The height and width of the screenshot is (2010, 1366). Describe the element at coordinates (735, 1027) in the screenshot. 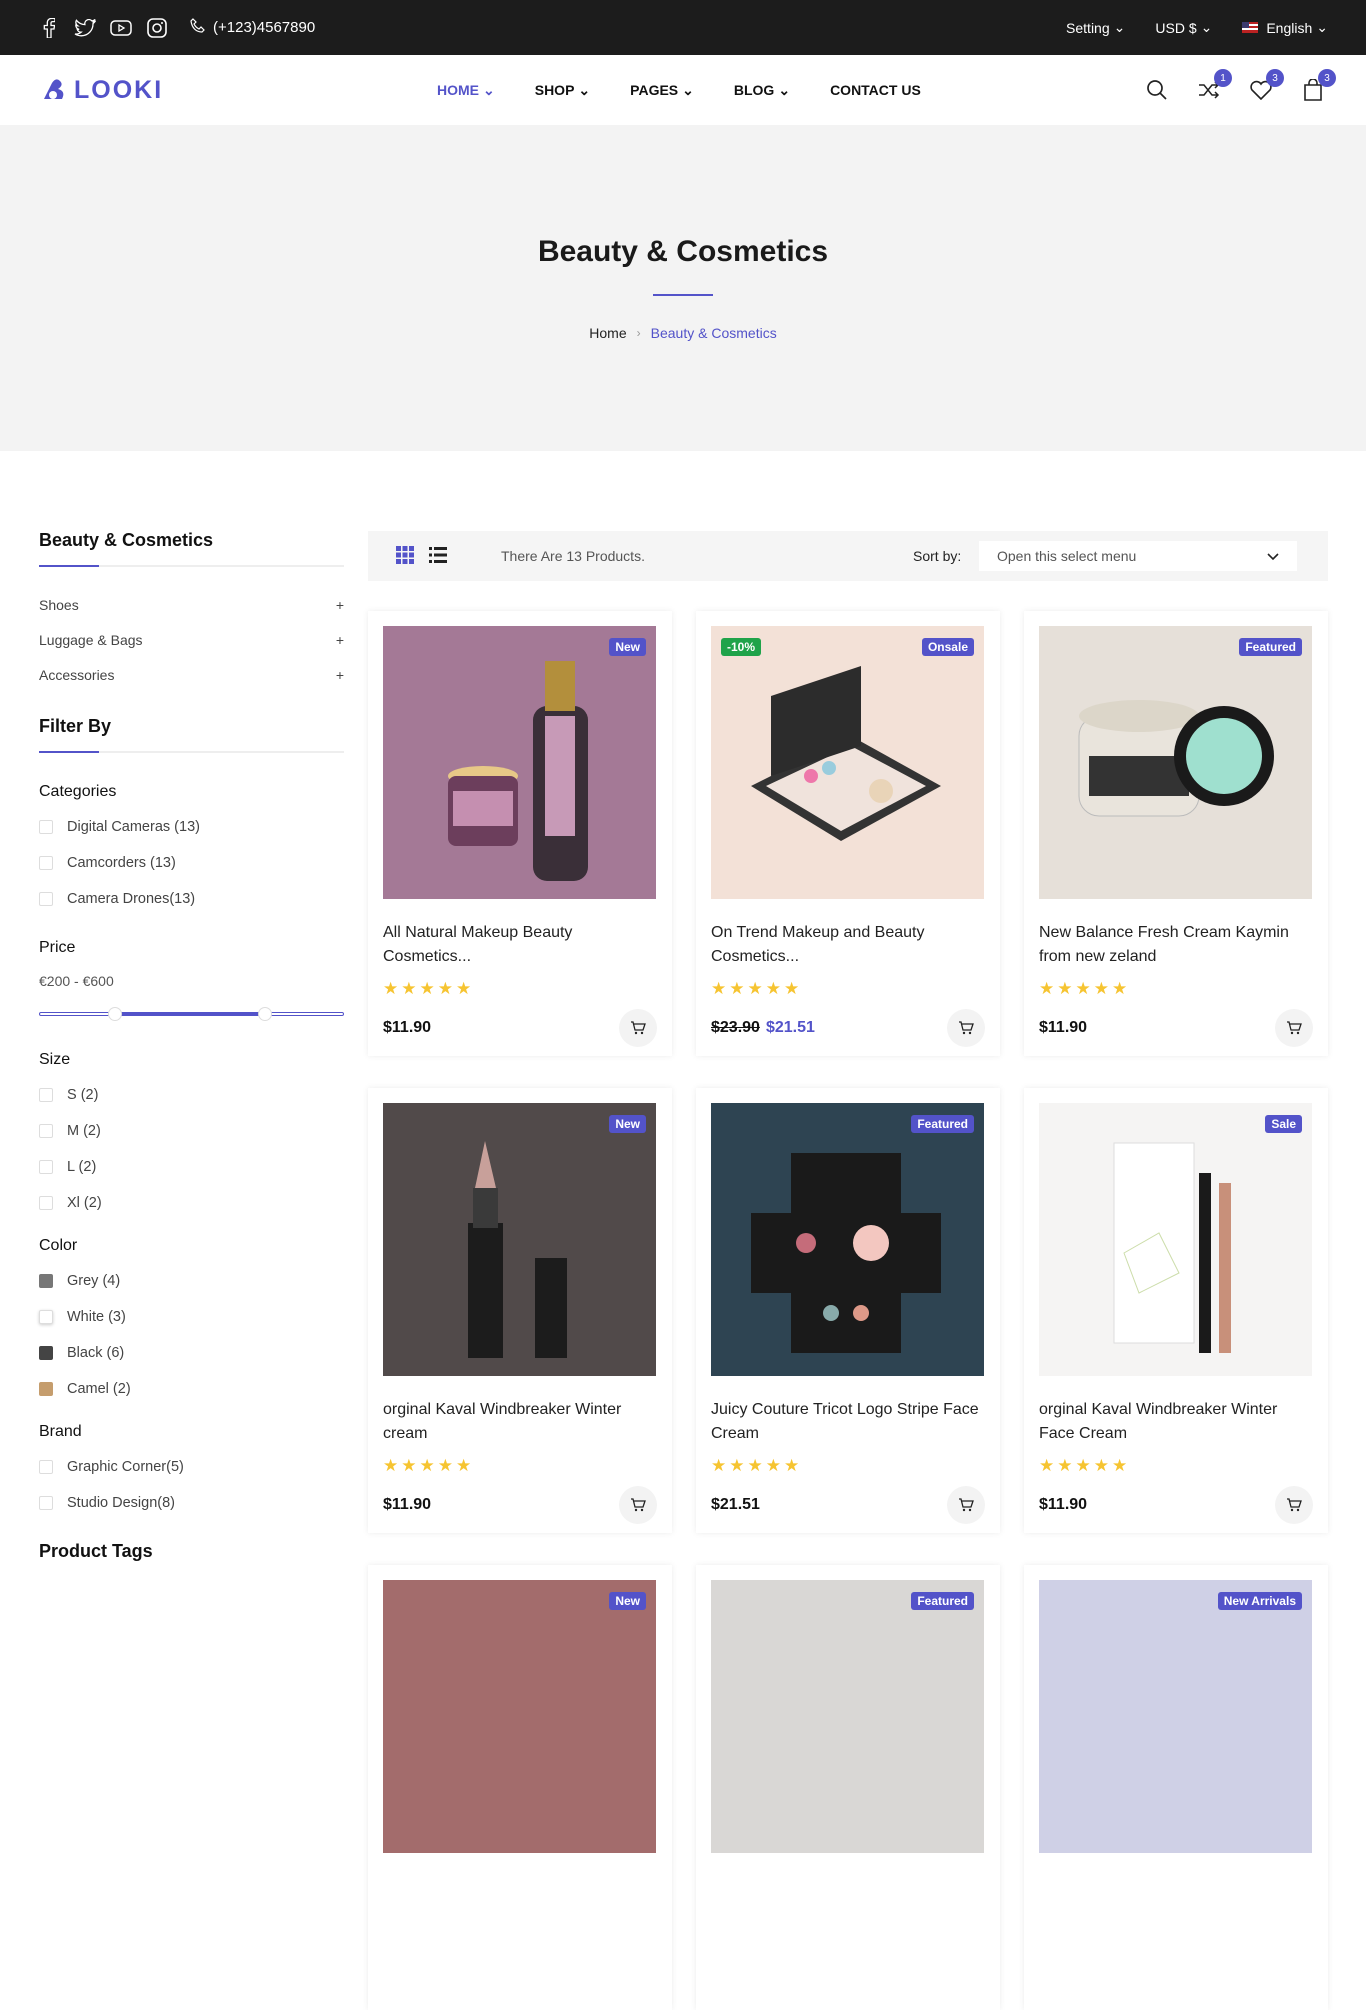

I see `old-price: $23.90` at that location.